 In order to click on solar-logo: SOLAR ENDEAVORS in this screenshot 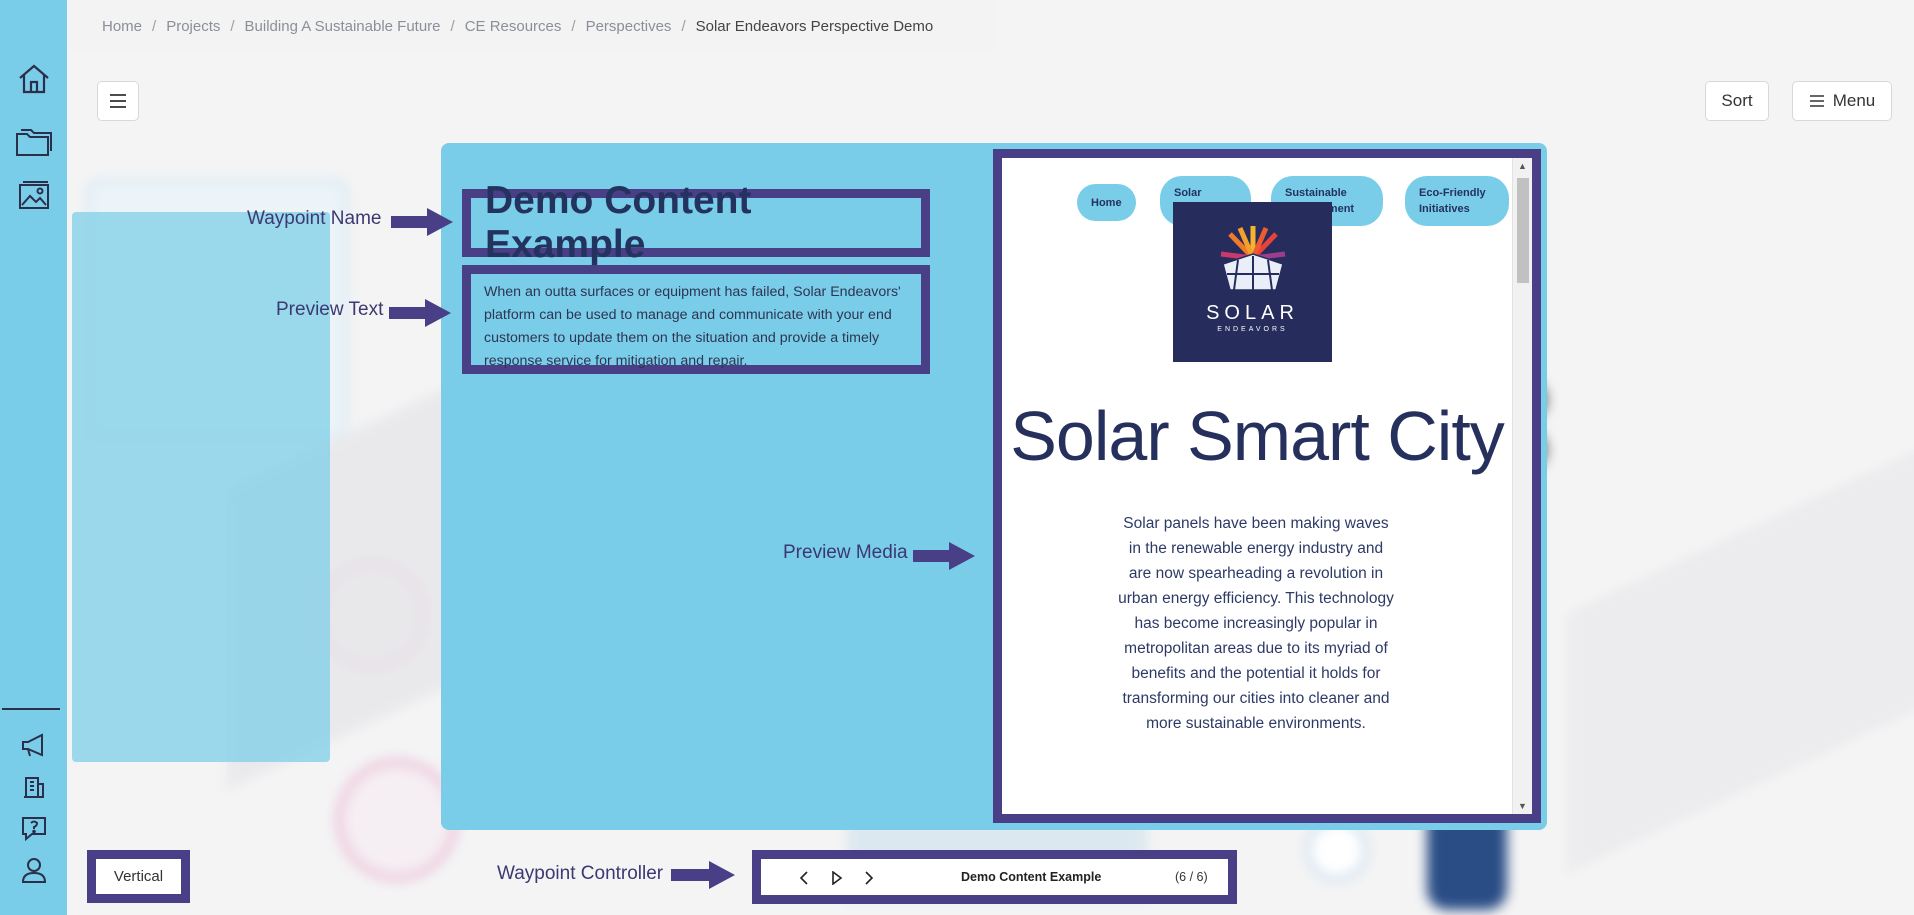, I will do `click(1252, 282)`.